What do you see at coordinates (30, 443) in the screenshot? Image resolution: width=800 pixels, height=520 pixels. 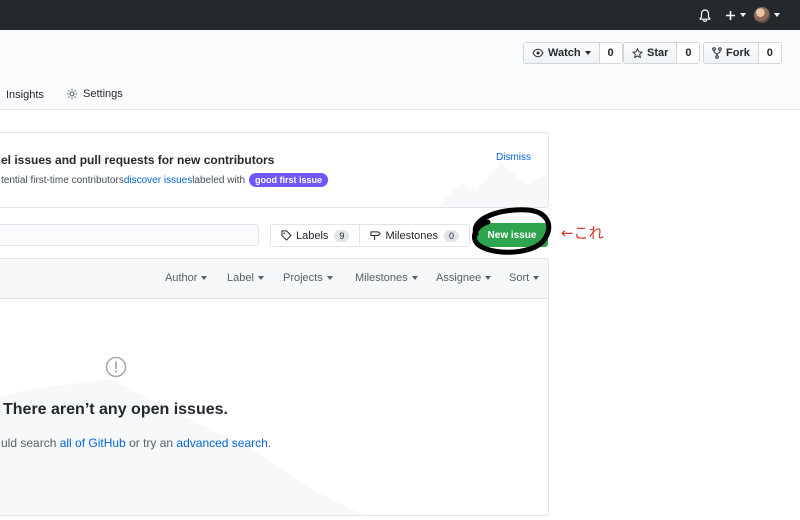 I see `empty-desc-prefix: uld search` at bounding box center [30, 443].